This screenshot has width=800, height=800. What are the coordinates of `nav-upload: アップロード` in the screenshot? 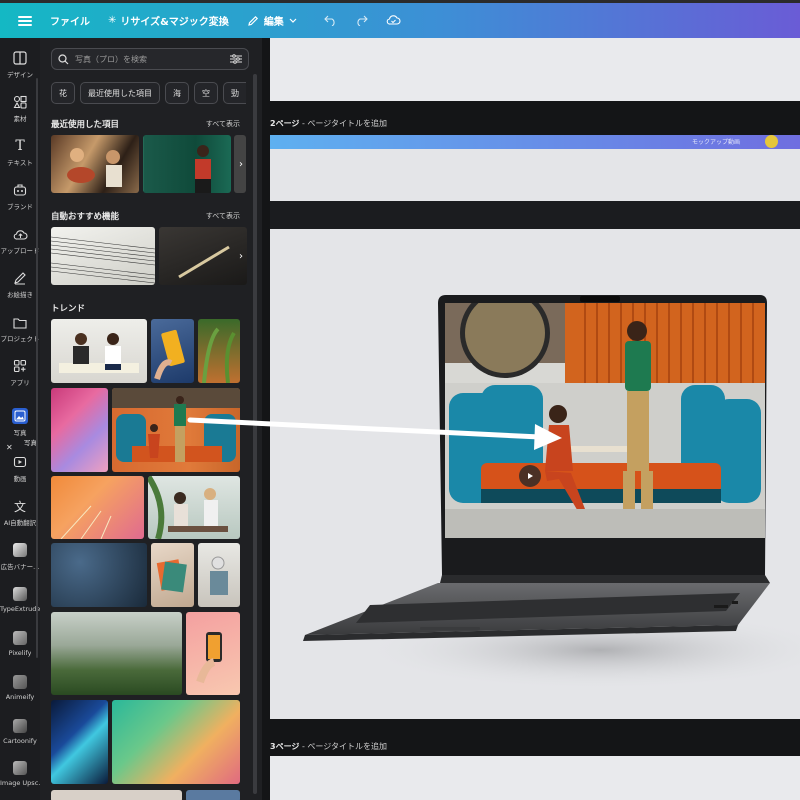 It's located at (20, 240).